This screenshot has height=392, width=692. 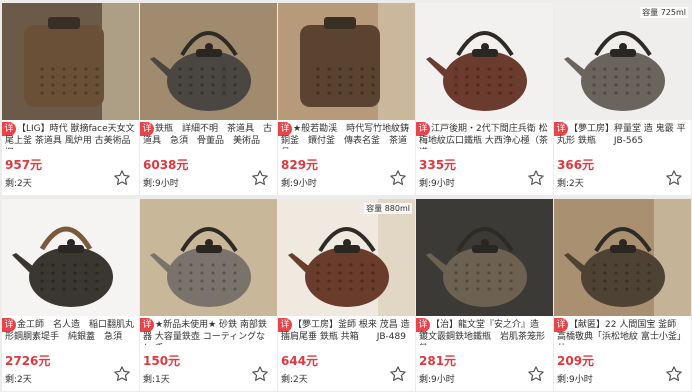 I want to click on listing-price: 335元, so click(x=438, y=165).